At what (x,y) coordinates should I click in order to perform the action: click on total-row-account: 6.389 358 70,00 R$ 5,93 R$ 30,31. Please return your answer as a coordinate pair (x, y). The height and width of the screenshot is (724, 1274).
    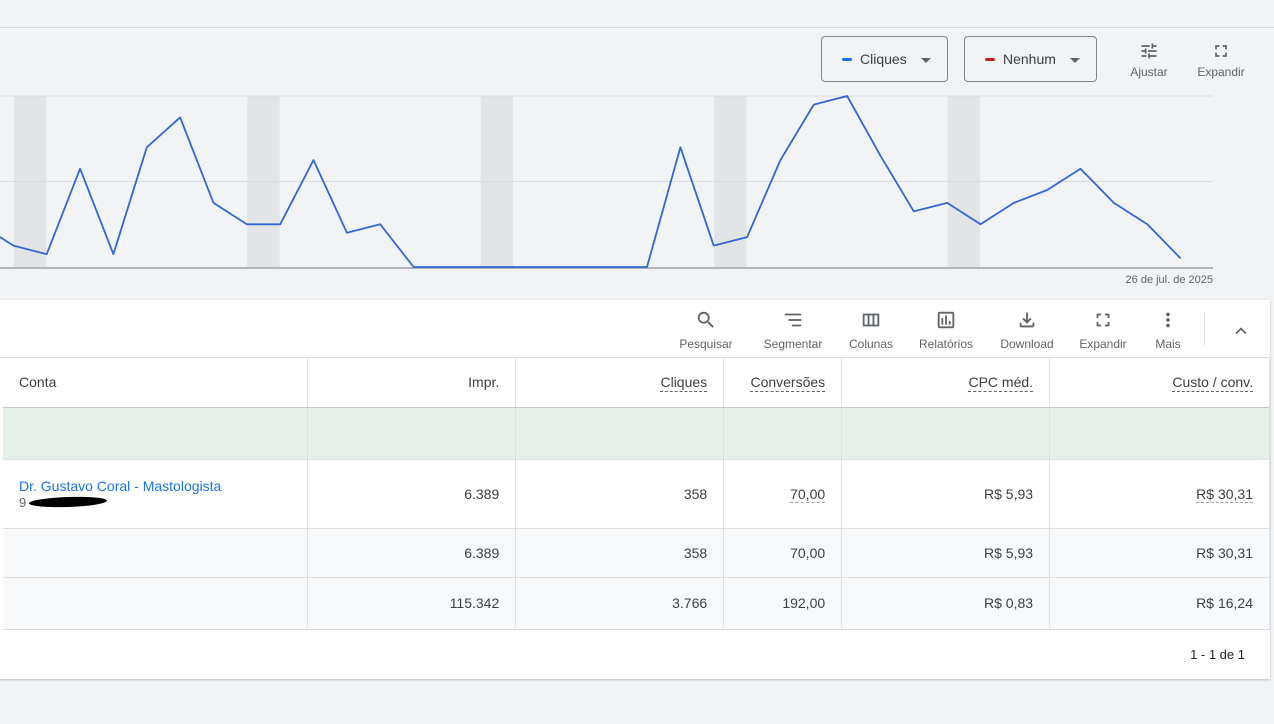
    Looking at the image, I should click on (636, 553).